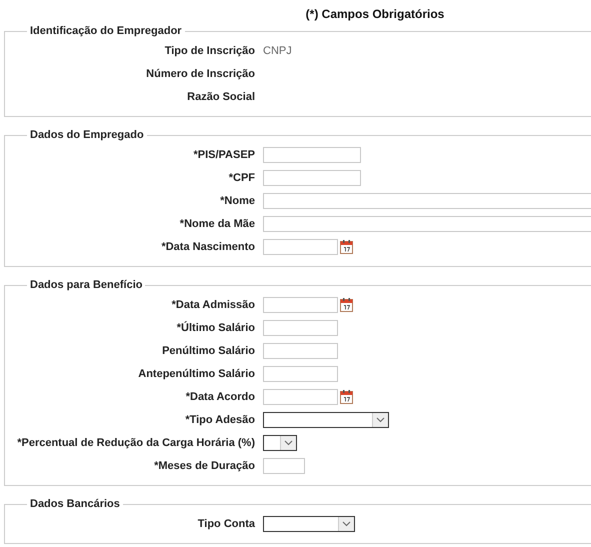 The width and height of the screenshot is (591, 547). What do you see at coordinates (220, 420) in the screenshot?
I see `field-label: *Tipo Adesão` at bounding box center [220, 420].